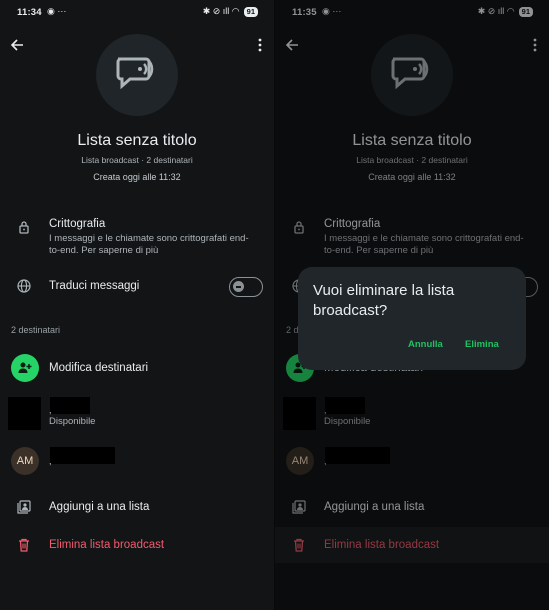 The width and height of the screenshot is (549, 610). Describe the element at coordinates (77, 224) in the screenshot. I see `encryption-title: Crittografia` at that location.